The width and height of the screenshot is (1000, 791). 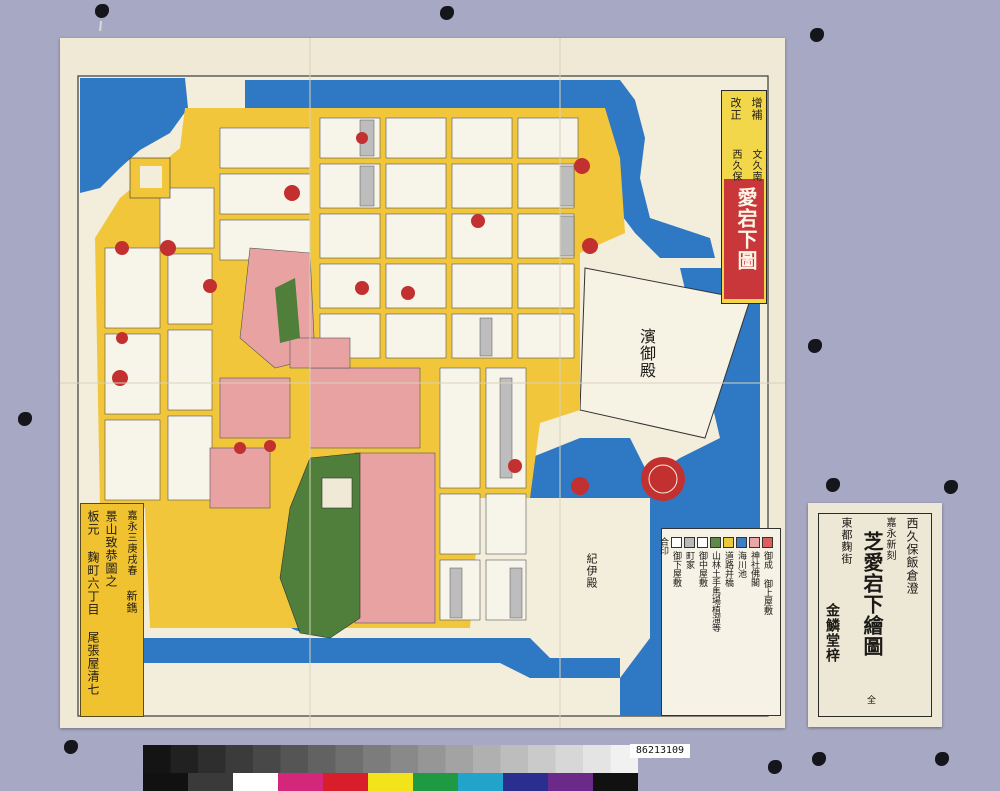 I want to click on legend-label: 道路并橋, so click(x=728, y=569).